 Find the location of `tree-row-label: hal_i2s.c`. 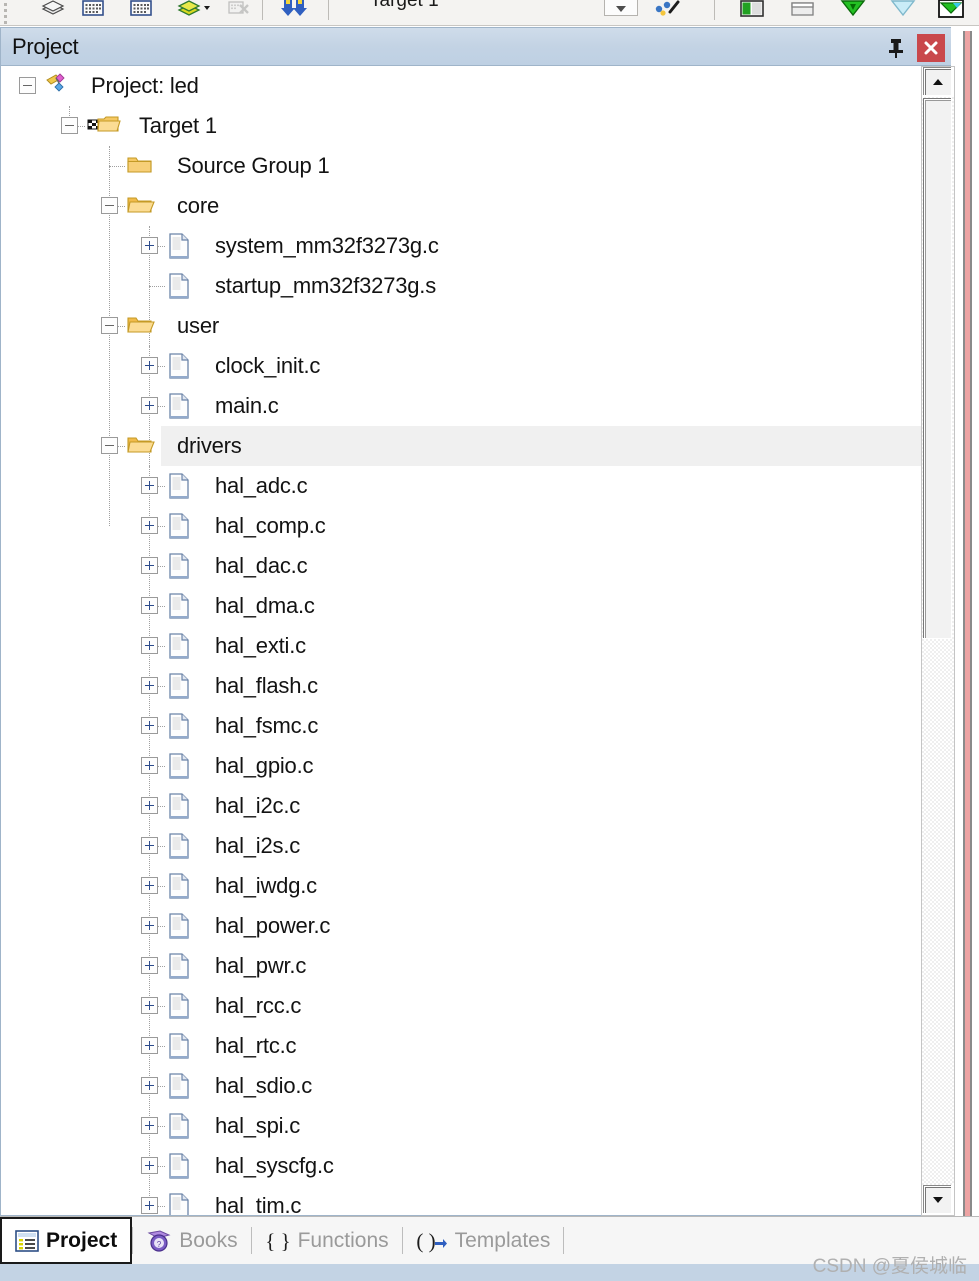

tree-row-label: hal_i2s.c is located at coordinates (257, 846).